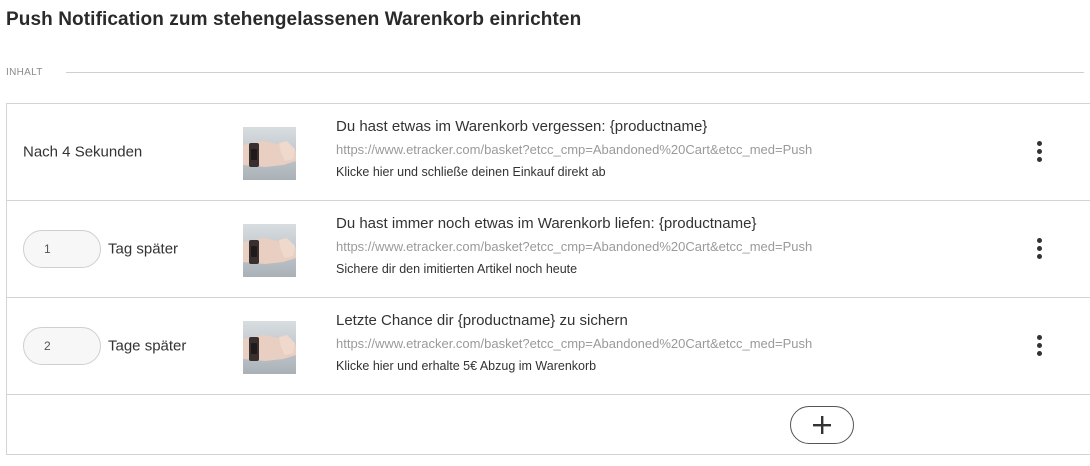 The image size is (1090, 466). I want to click on plus-icon, so click(822, 425).